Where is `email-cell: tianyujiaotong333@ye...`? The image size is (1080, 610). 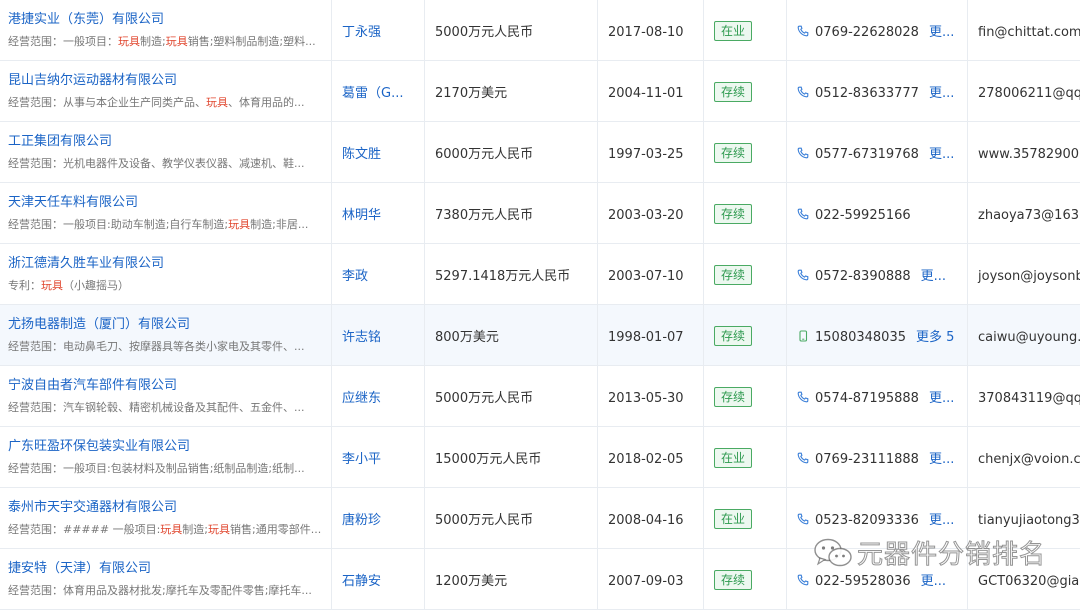
email-cell: tianyujiaotong333@ye... is located at coordinates (1024, 518).